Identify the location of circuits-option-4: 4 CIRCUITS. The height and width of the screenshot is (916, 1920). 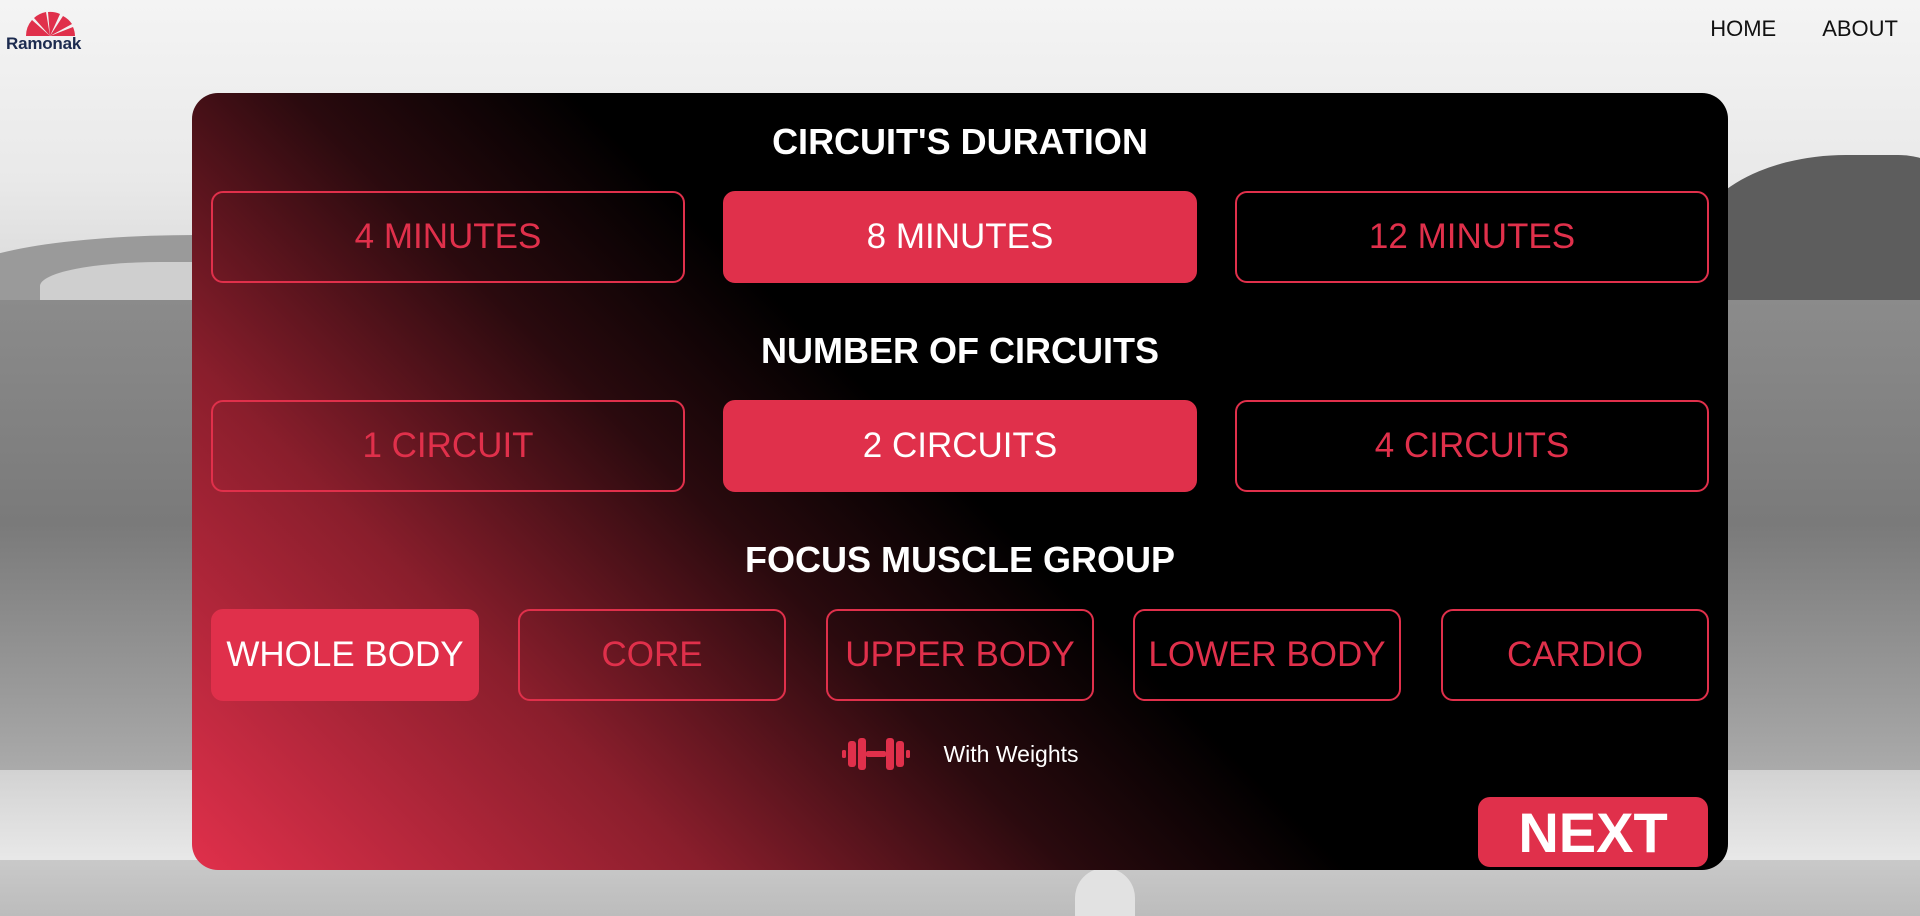
(1472, 446).